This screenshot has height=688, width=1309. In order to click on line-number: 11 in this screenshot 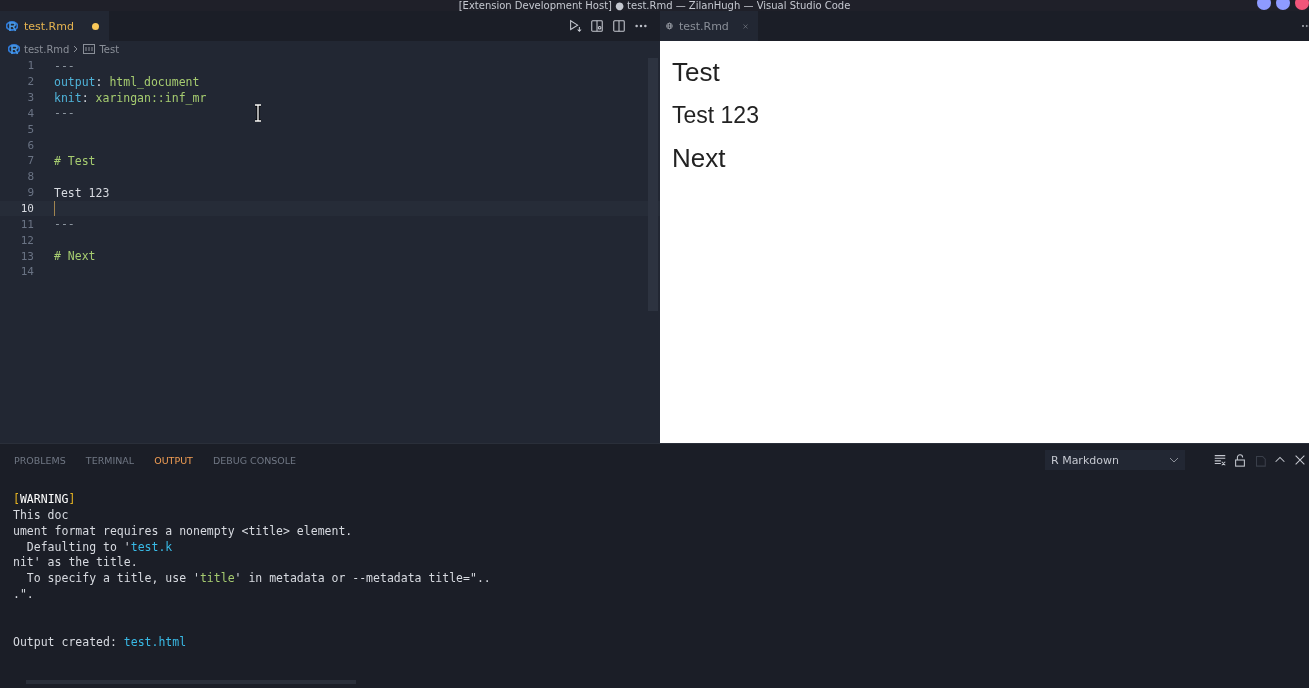, I will do `click(26, 224)`.